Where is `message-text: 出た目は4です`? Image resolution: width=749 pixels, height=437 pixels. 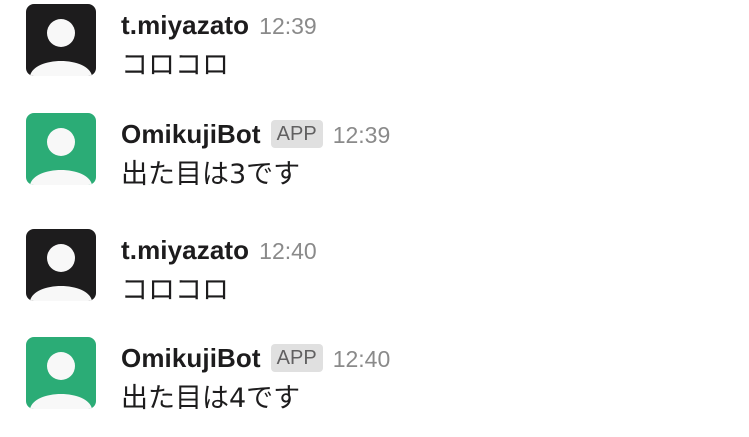
message-text: 出た目は4です is located at coordinates (211, 398).